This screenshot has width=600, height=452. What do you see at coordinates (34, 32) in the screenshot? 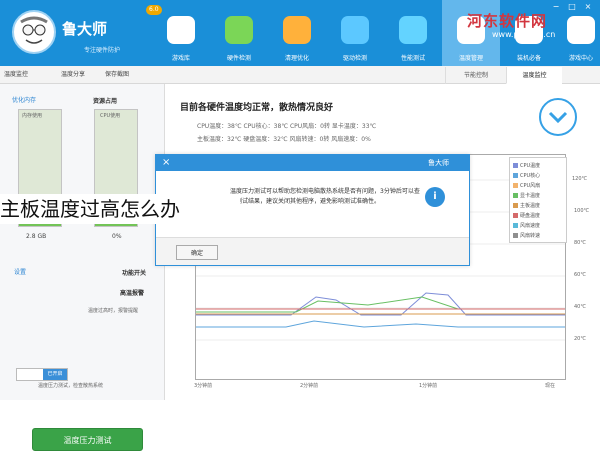
I see `mascot-avatar-icon` at bounding box center [34, 32].